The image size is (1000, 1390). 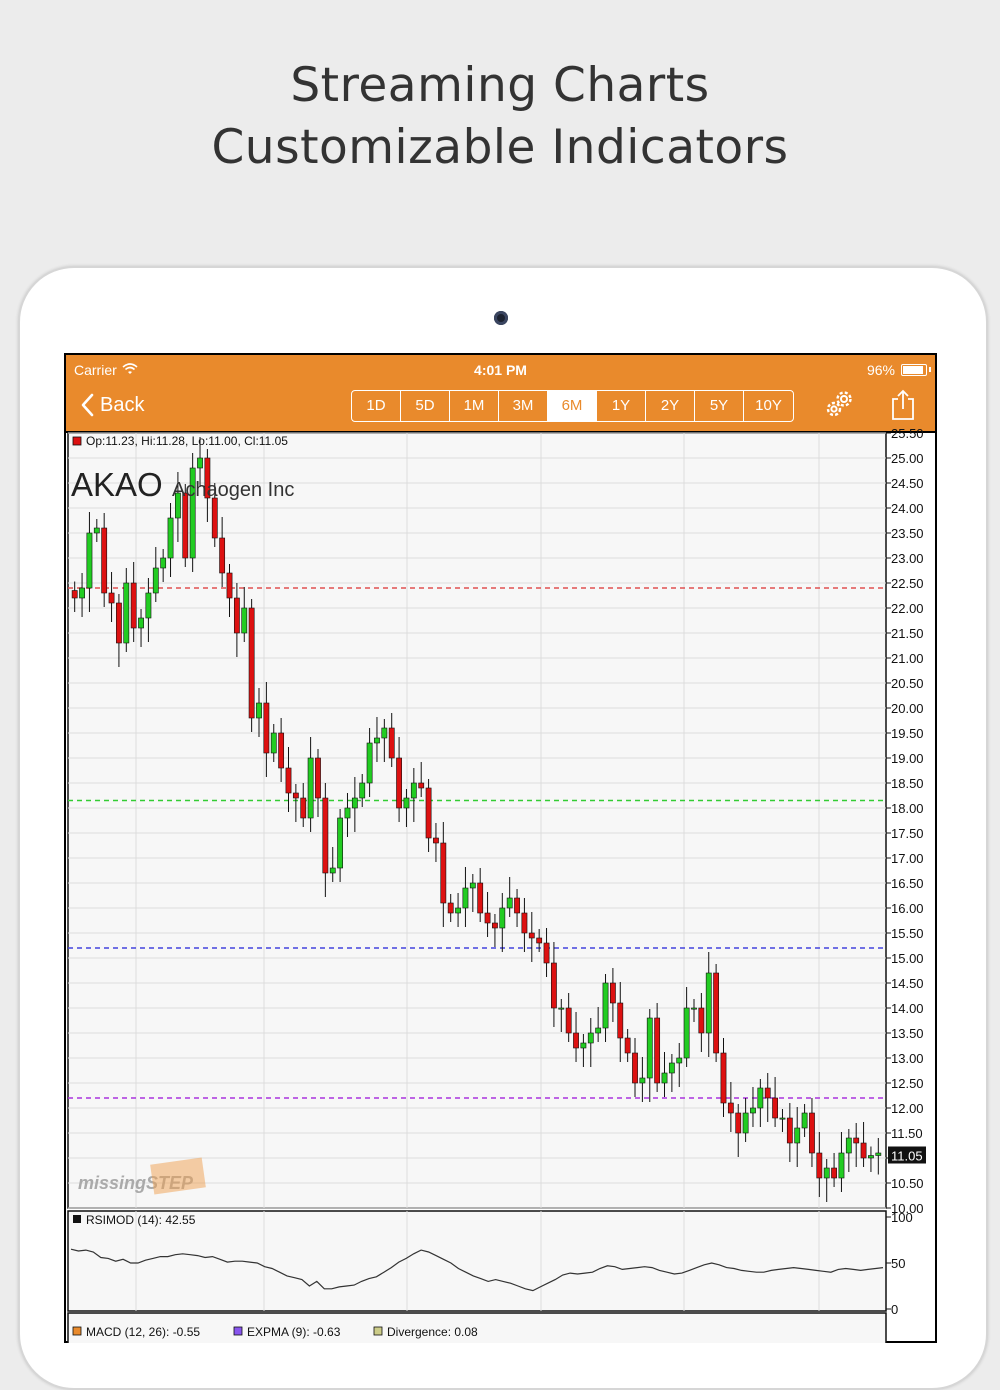 I want to click on y-tick-label: 21.00, so click(x=907, y=658).